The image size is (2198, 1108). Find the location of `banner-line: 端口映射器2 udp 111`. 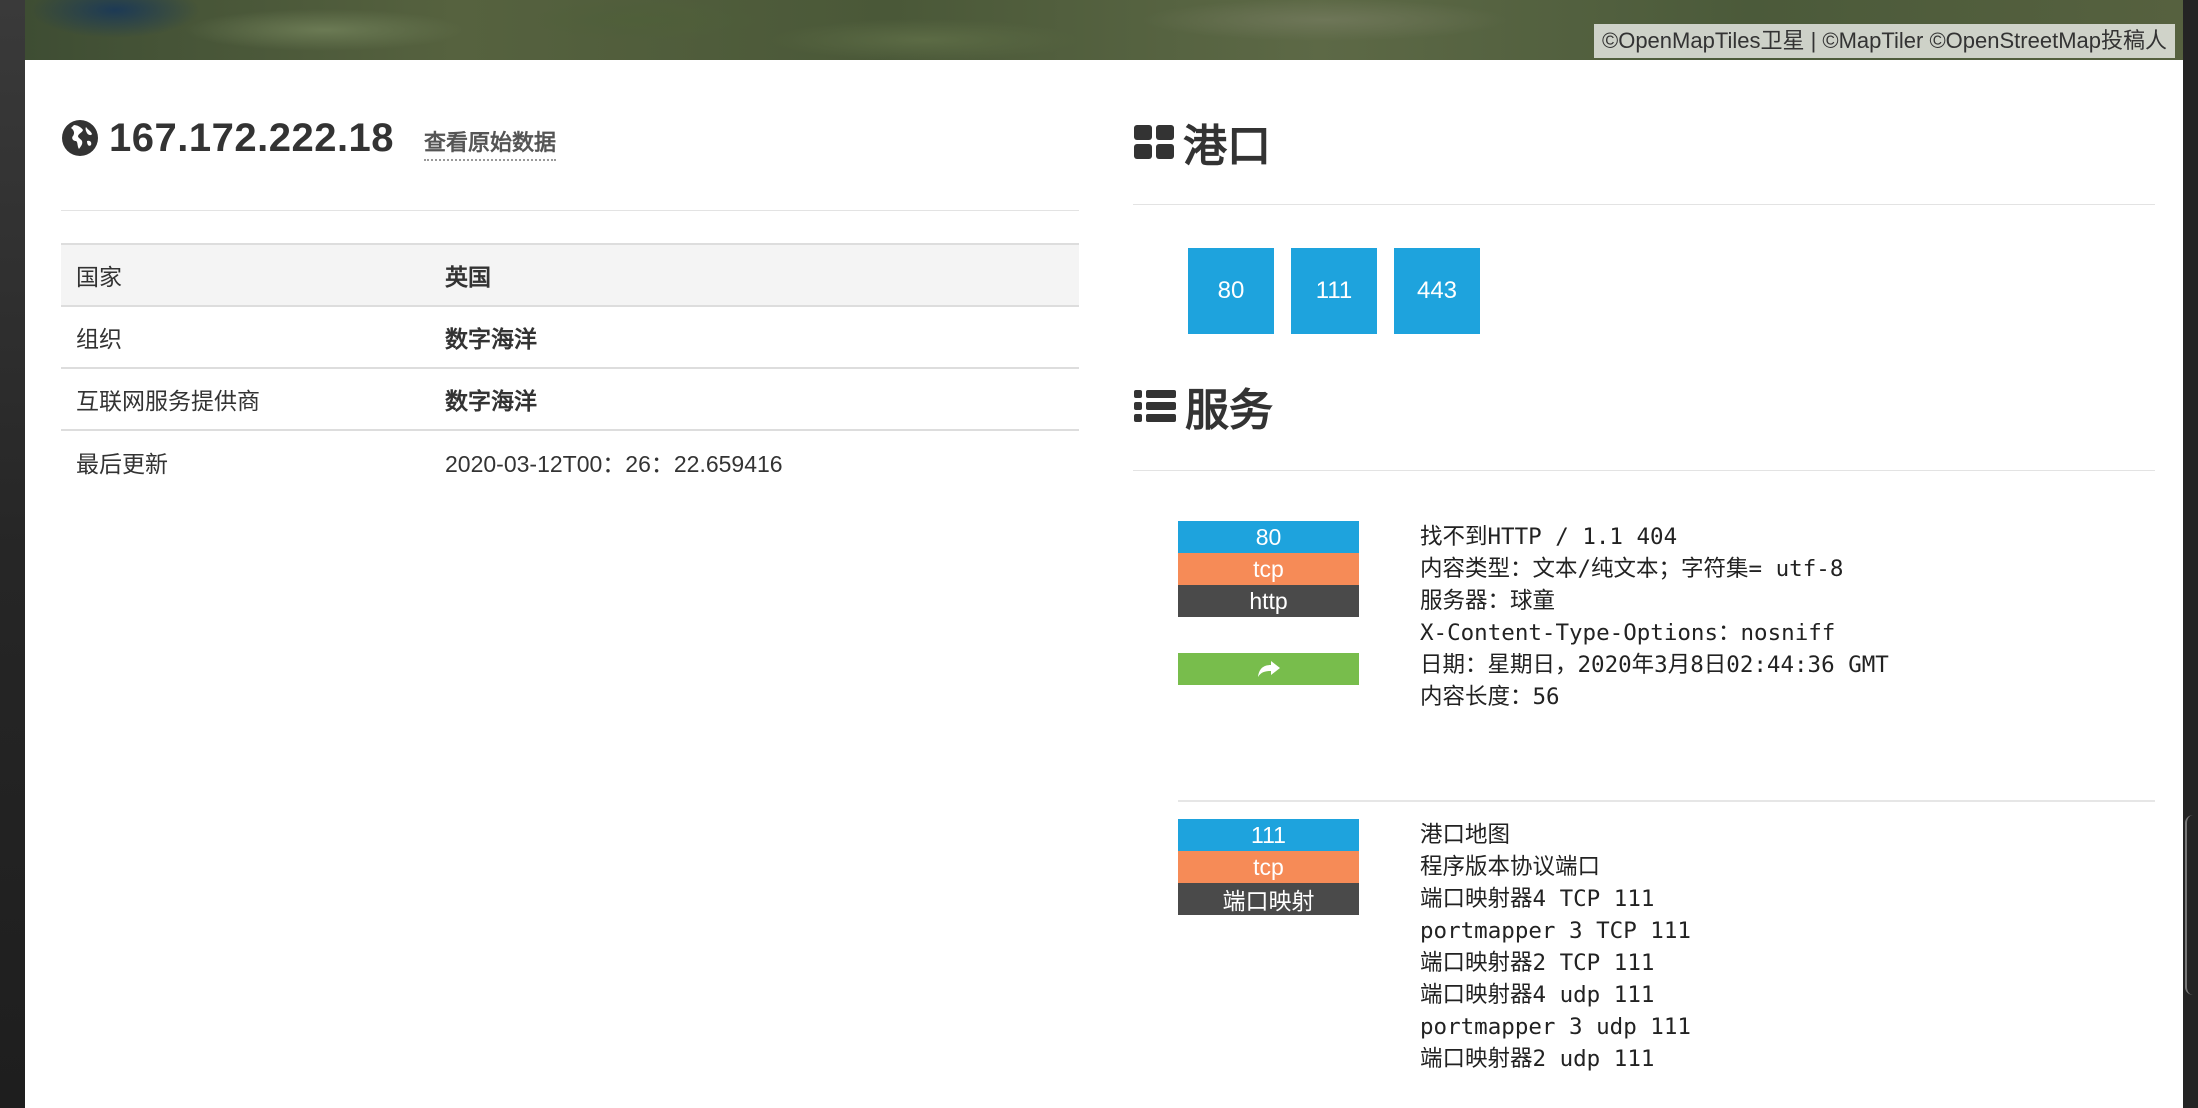

banner-line: 端口映射器2 udp 111 is located at coordinates (1537, 1059).